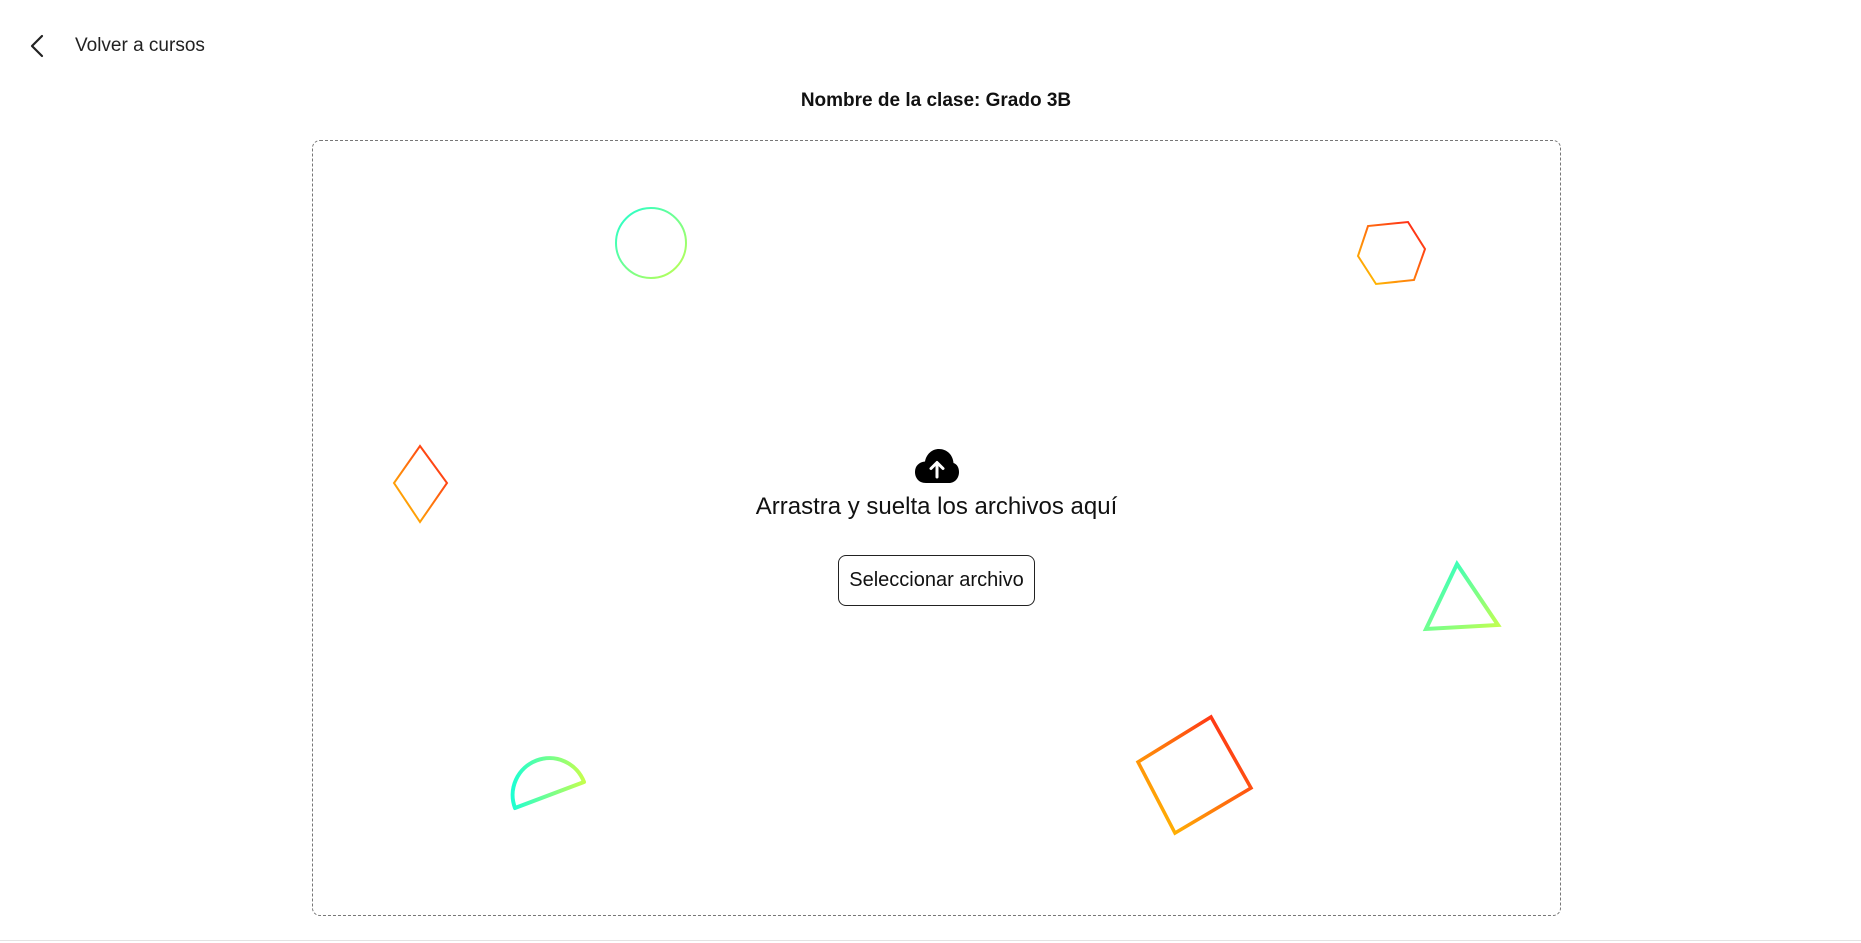 Image resolution: width=1861 pixels, height=943 pixels. What do you see at coordinates (936, 466) in the screenshot?
I see `cloud-upload-icon` at bounding box center [936, 466].